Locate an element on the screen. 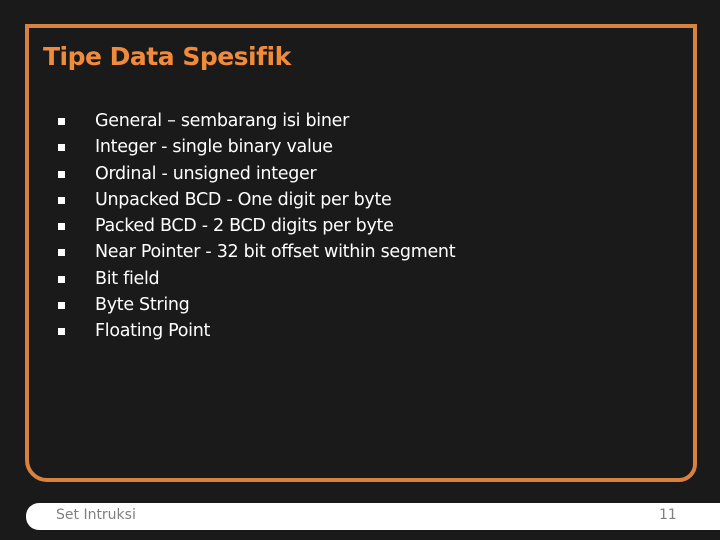 Image resolution: width=720 pixels, height=540 pixels. footer-title: Set Intruksi is located at coordinates (96, 515).